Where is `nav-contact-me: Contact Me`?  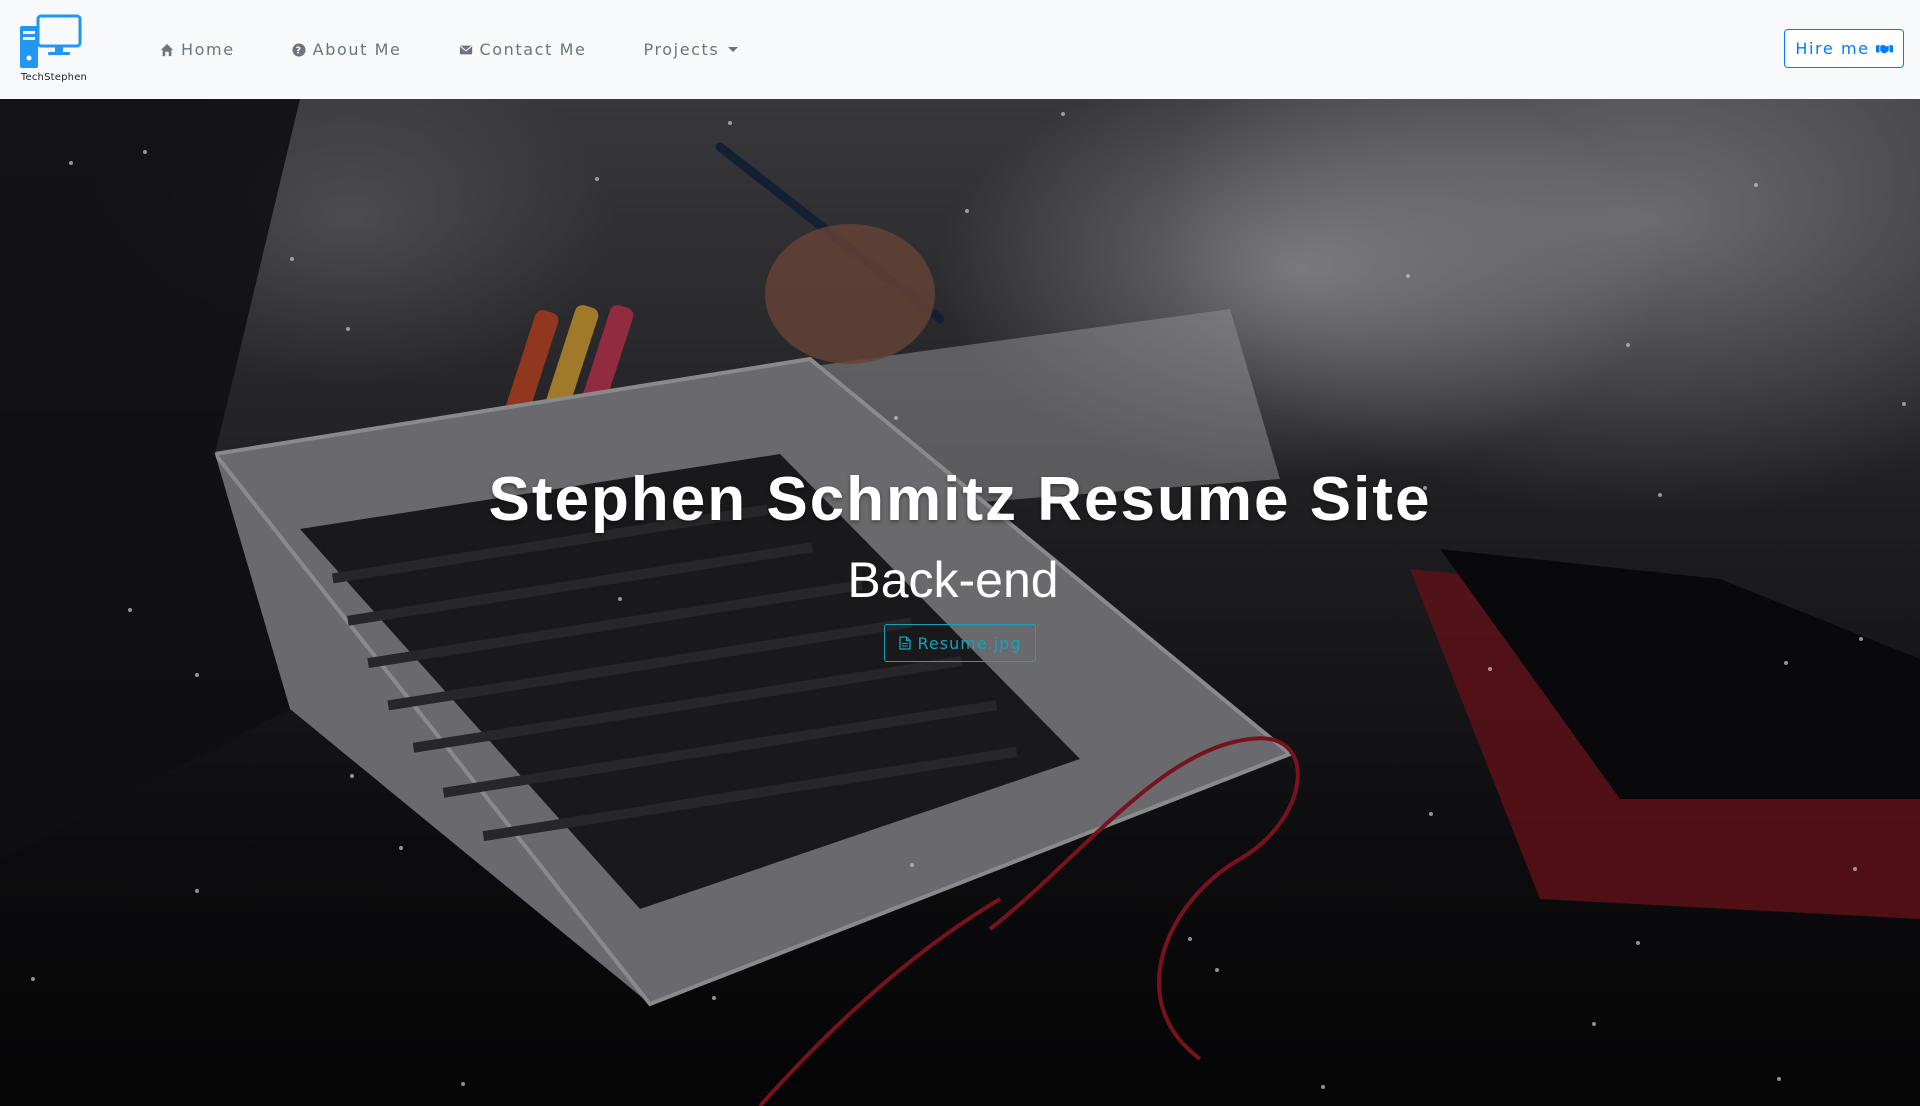
nav-contact-me: Contact Me is located at coordinates (523, 49).